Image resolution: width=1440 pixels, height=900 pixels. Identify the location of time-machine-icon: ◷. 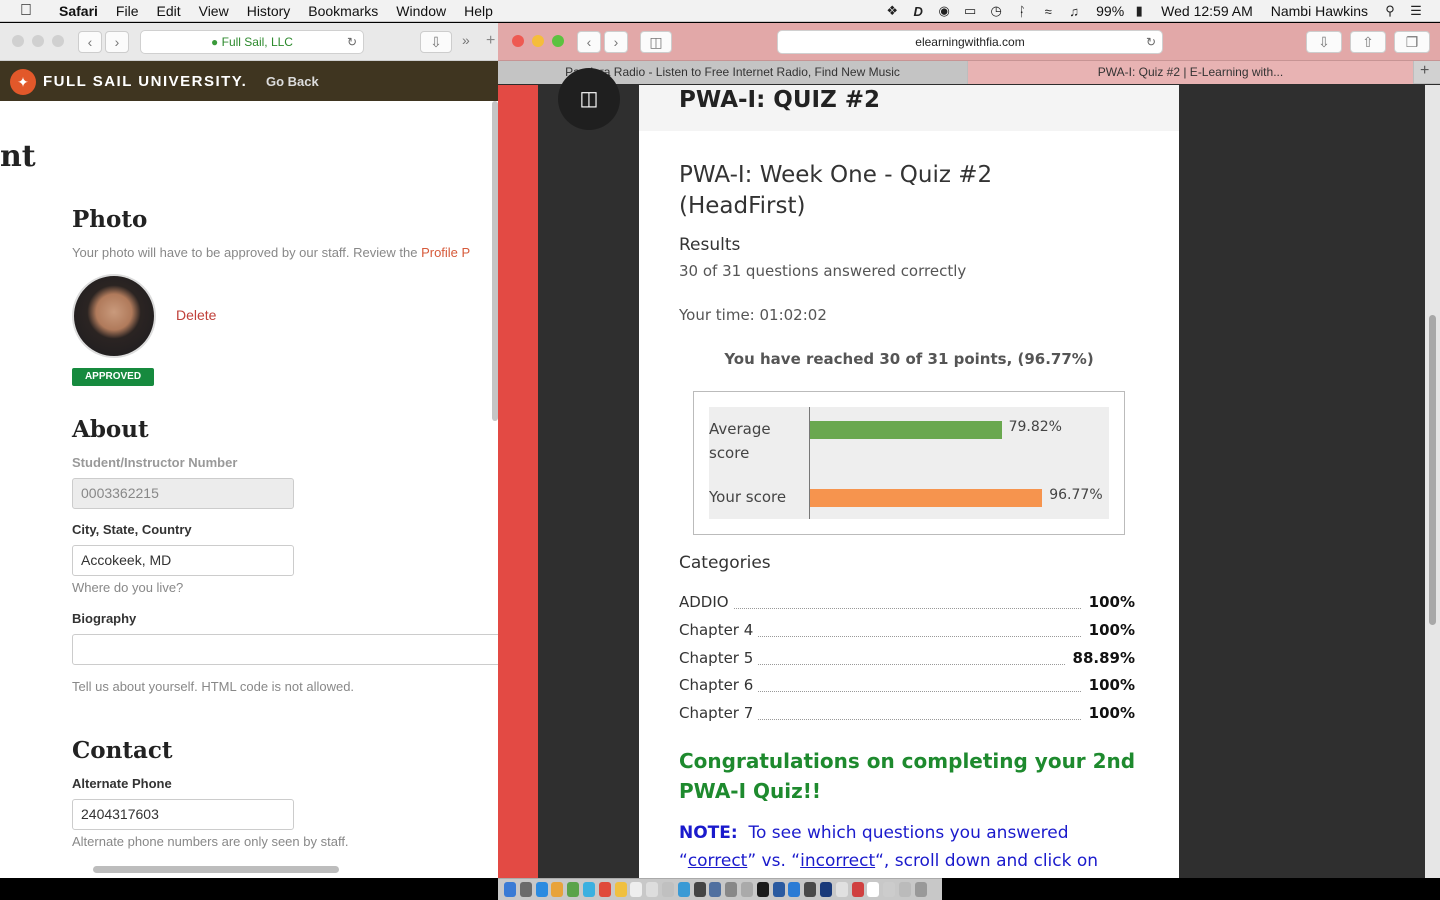
(996, 11).